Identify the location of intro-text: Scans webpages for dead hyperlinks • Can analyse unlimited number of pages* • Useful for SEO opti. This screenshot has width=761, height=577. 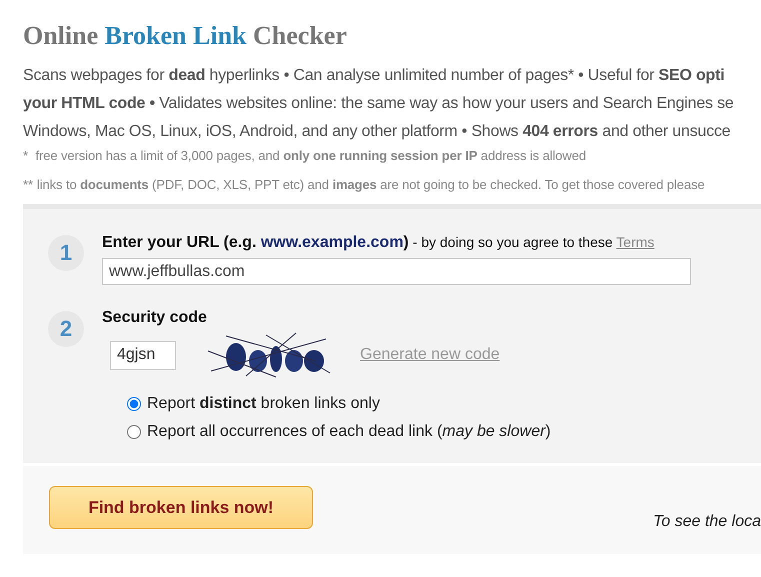
(374, 76).